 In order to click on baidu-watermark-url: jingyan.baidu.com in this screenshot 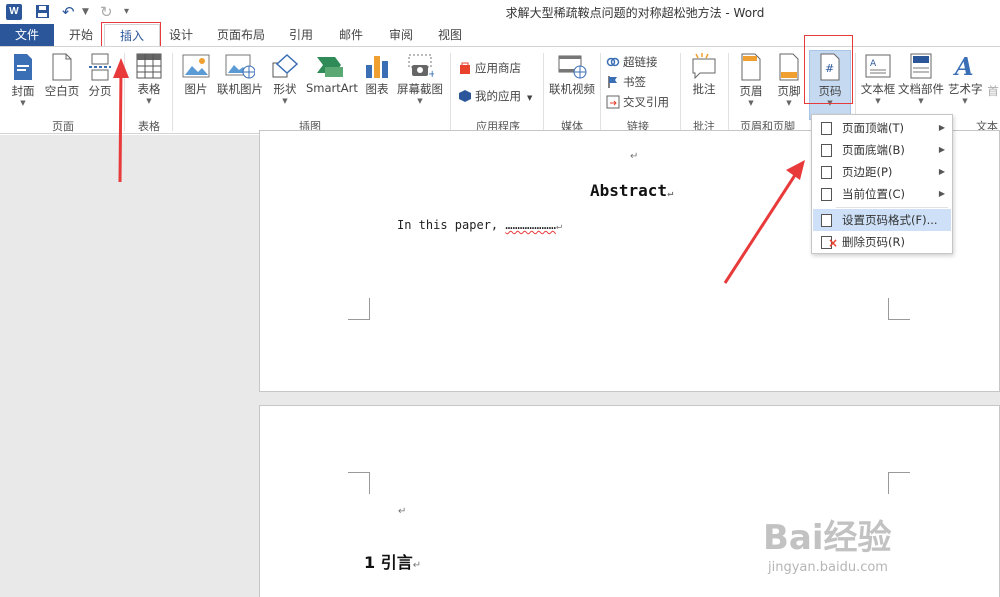, I will do `click(828, 567)`.